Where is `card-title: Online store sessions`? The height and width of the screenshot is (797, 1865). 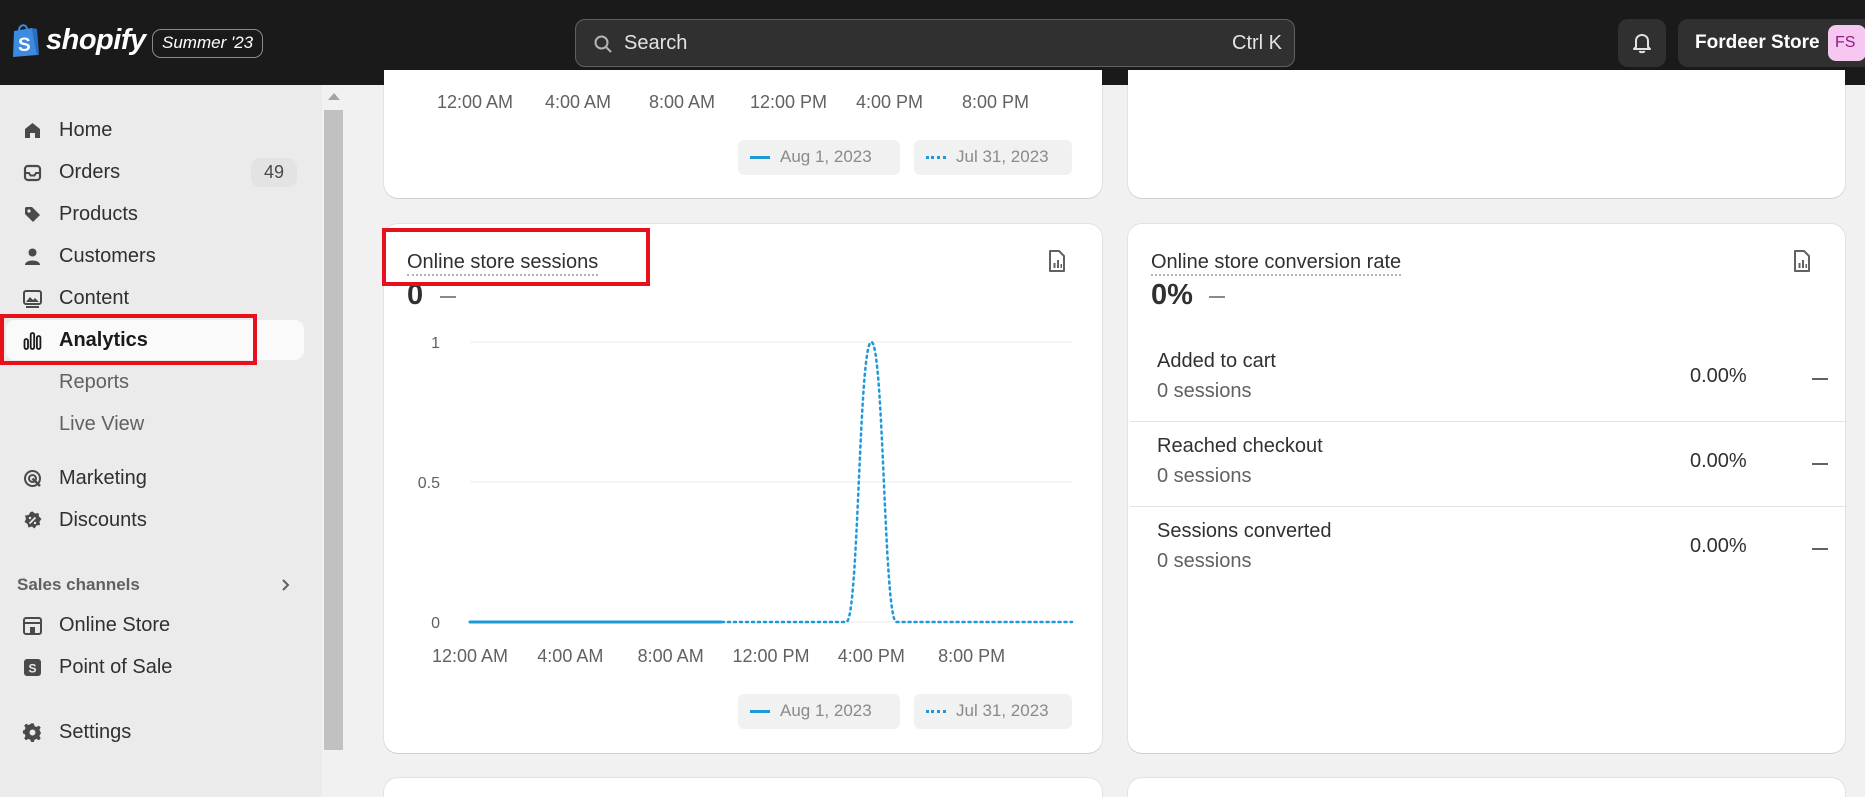 card-title: Online store sessions is located at coordinates (503, 263).